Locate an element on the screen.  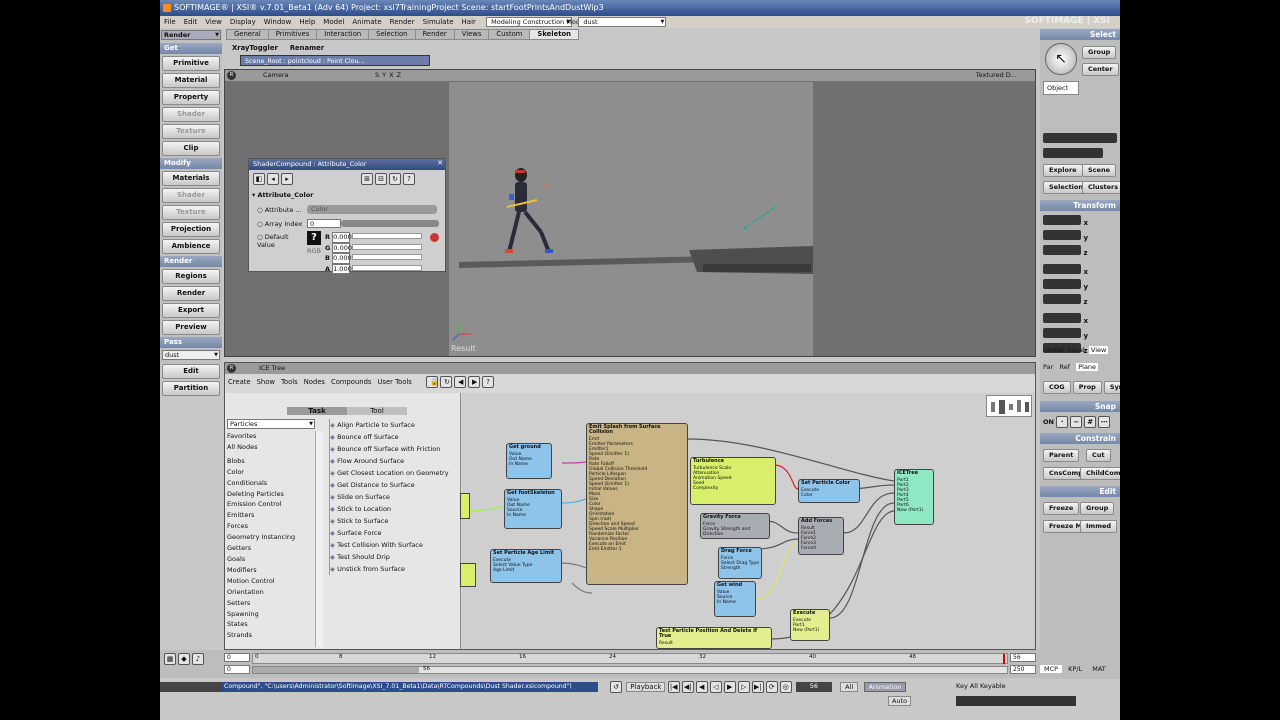
mcp-tab: MCP is located at coordinates (1051, 669).